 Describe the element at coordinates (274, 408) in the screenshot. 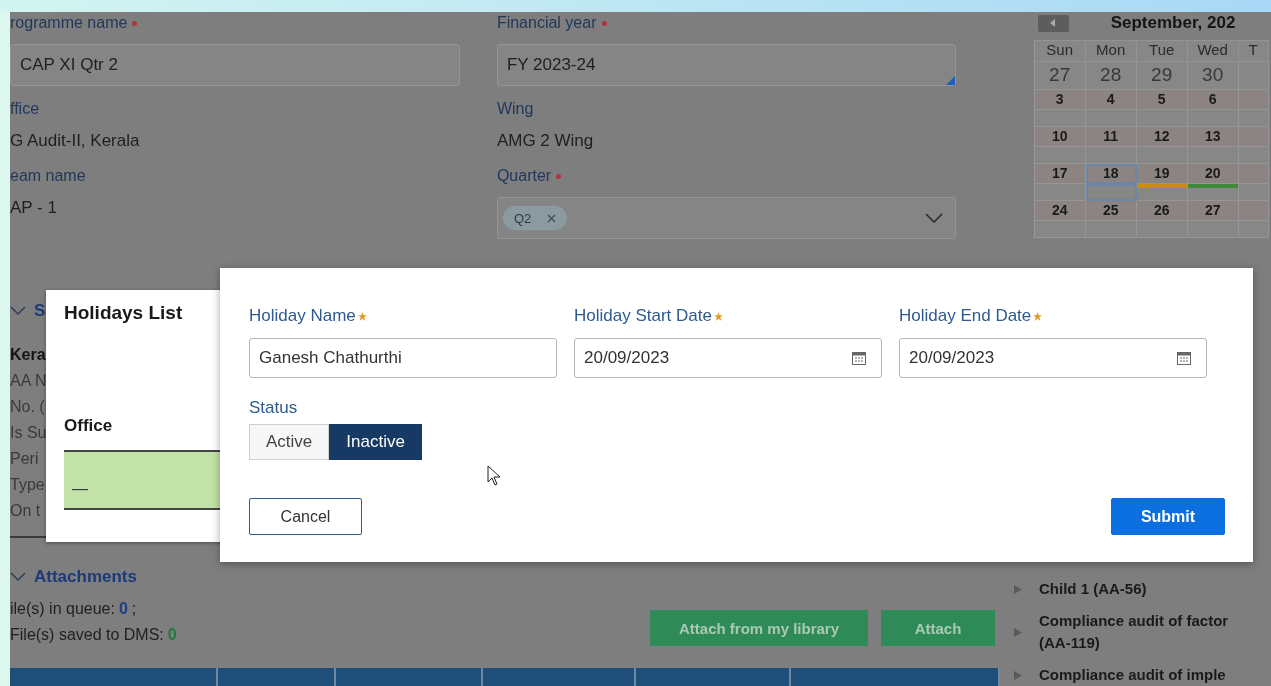

I see `field-label: Status` at that location.